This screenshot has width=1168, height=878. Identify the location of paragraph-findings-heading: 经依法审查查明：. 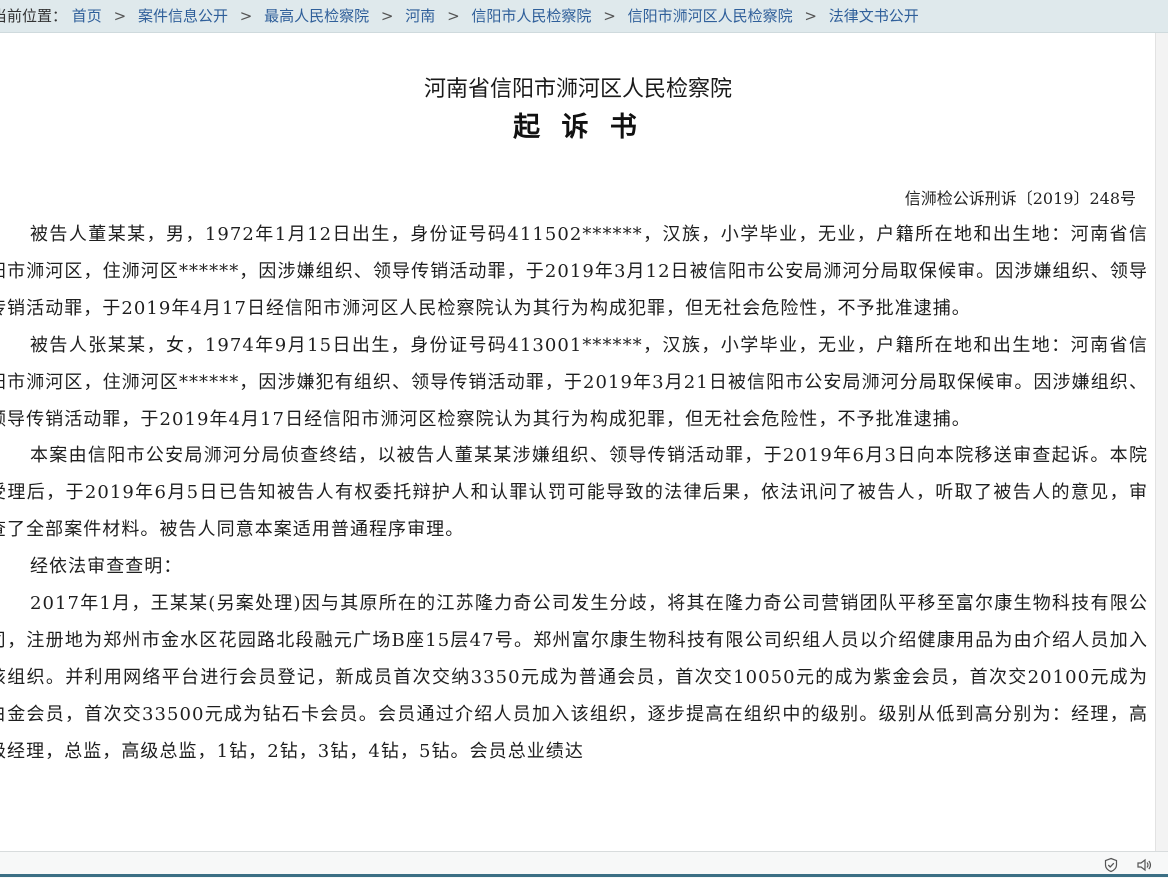
(106, 567).